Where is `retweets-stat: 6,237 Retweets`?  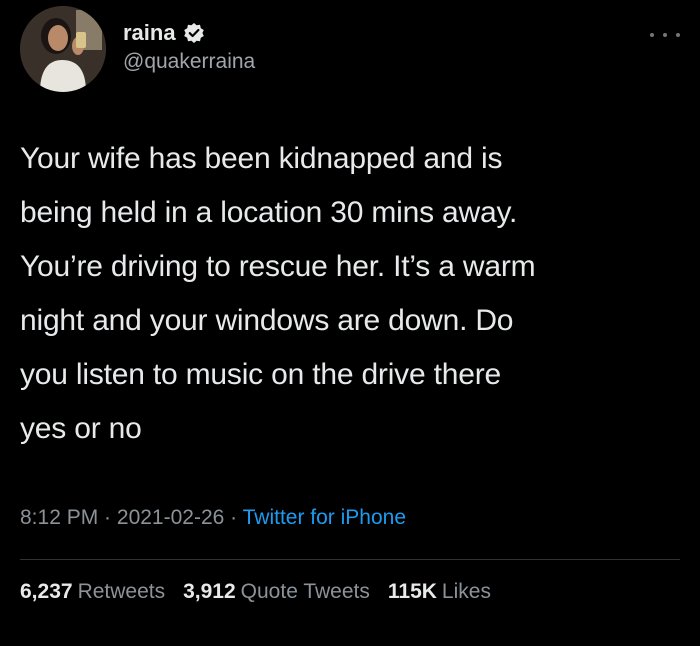 retweets-stat: 6,237 Retweets is located at coordinates (92, 592).